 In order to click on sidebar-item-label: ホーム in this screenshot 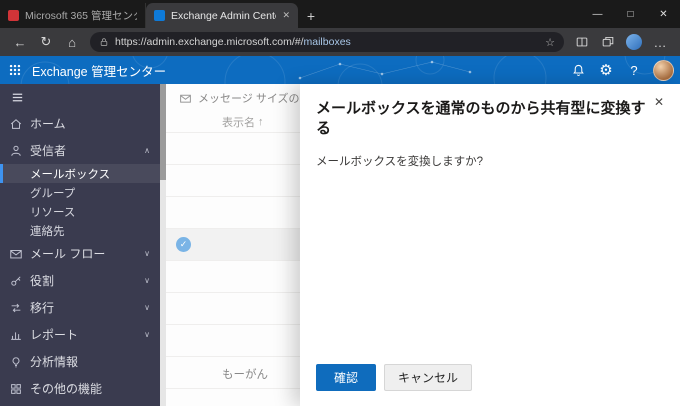, I will do `click(48, 124)`.